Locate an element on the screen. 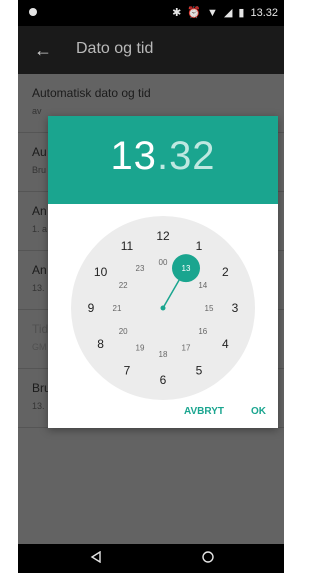 The height and width of the screenshot is (573, 320). clock-hour-outer: 7 is located at coordinates (127, 371).